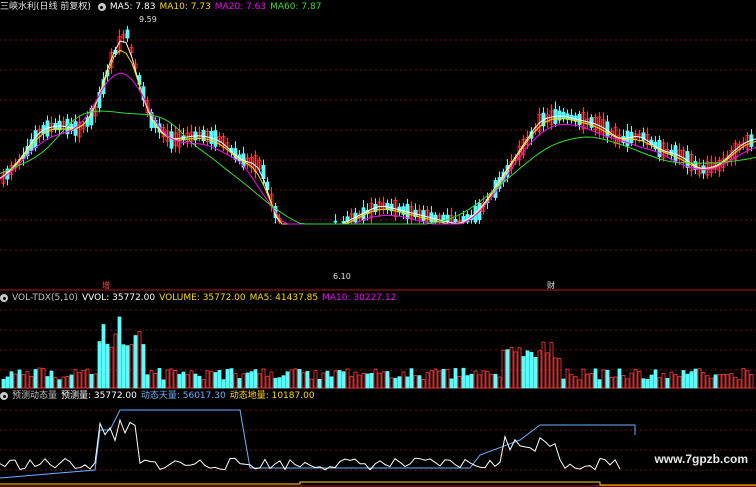  I want to click on vvol-value: VVOL: 35772.00, so click(119, 298).